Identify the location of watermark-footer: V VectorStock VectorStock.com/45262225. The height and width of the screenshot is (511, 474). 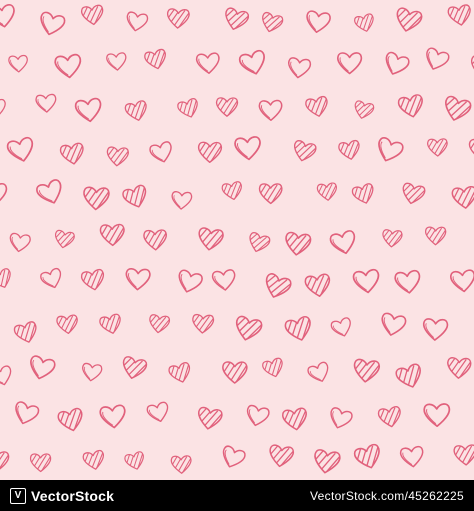
(237, 495).